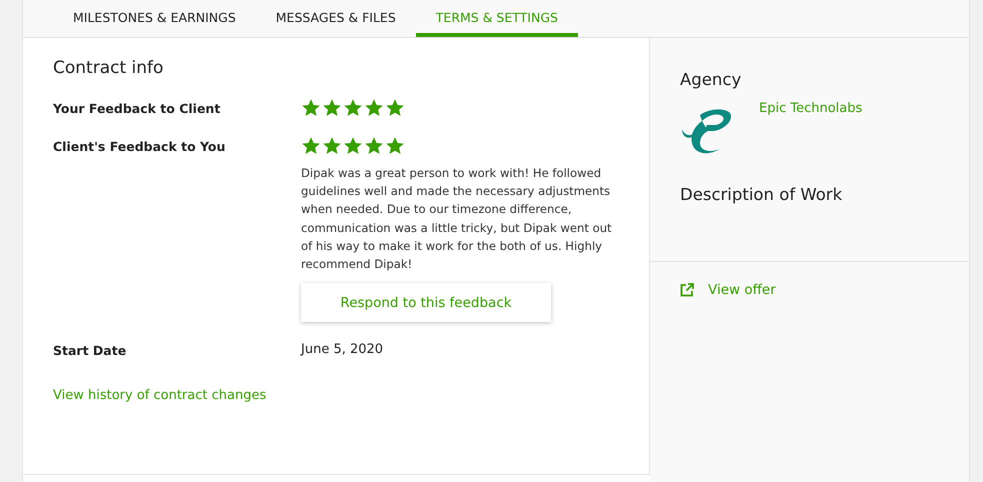  Describe the element at coordinates (336, 18) in the screenshot. I see `tab: MESSAGES & FILES` at that location.